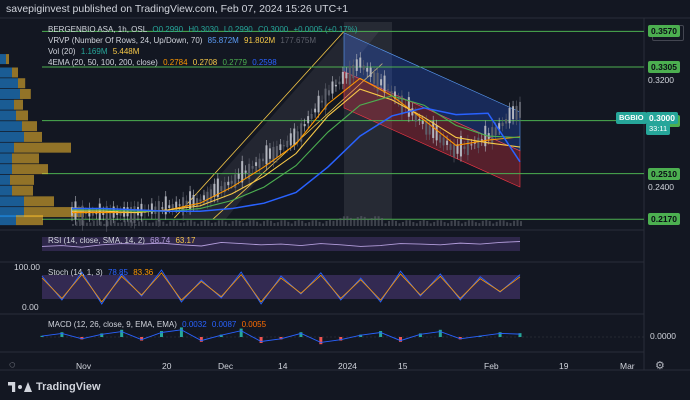  What do you see at coordinates (664, 31) in the screenshot?
I see `price-label-0: 0.3570` at bounding box center [664, 31].